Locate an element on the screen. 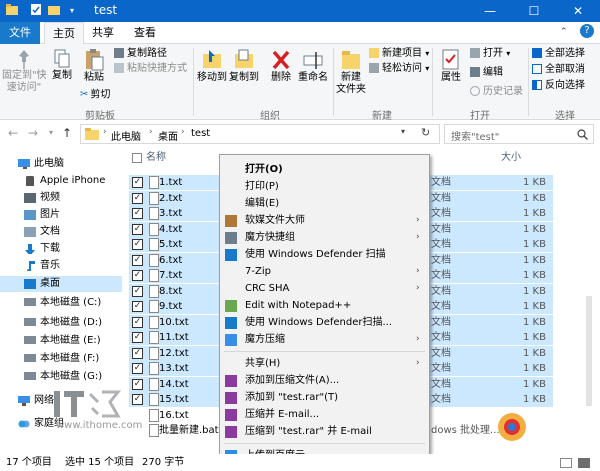 This screenshot has width=600, height=471. rename-button: 重命名 is located at coordinates (313, 66).